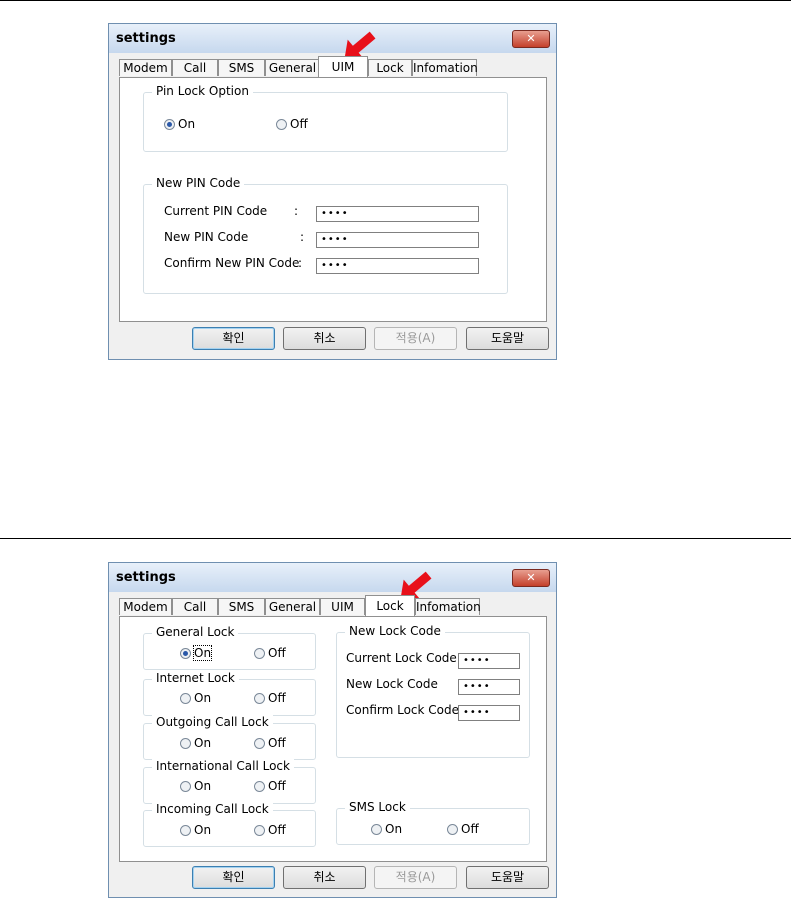  I want to click on incoming-call-lock-off-radio: Off, so click(270, 830).